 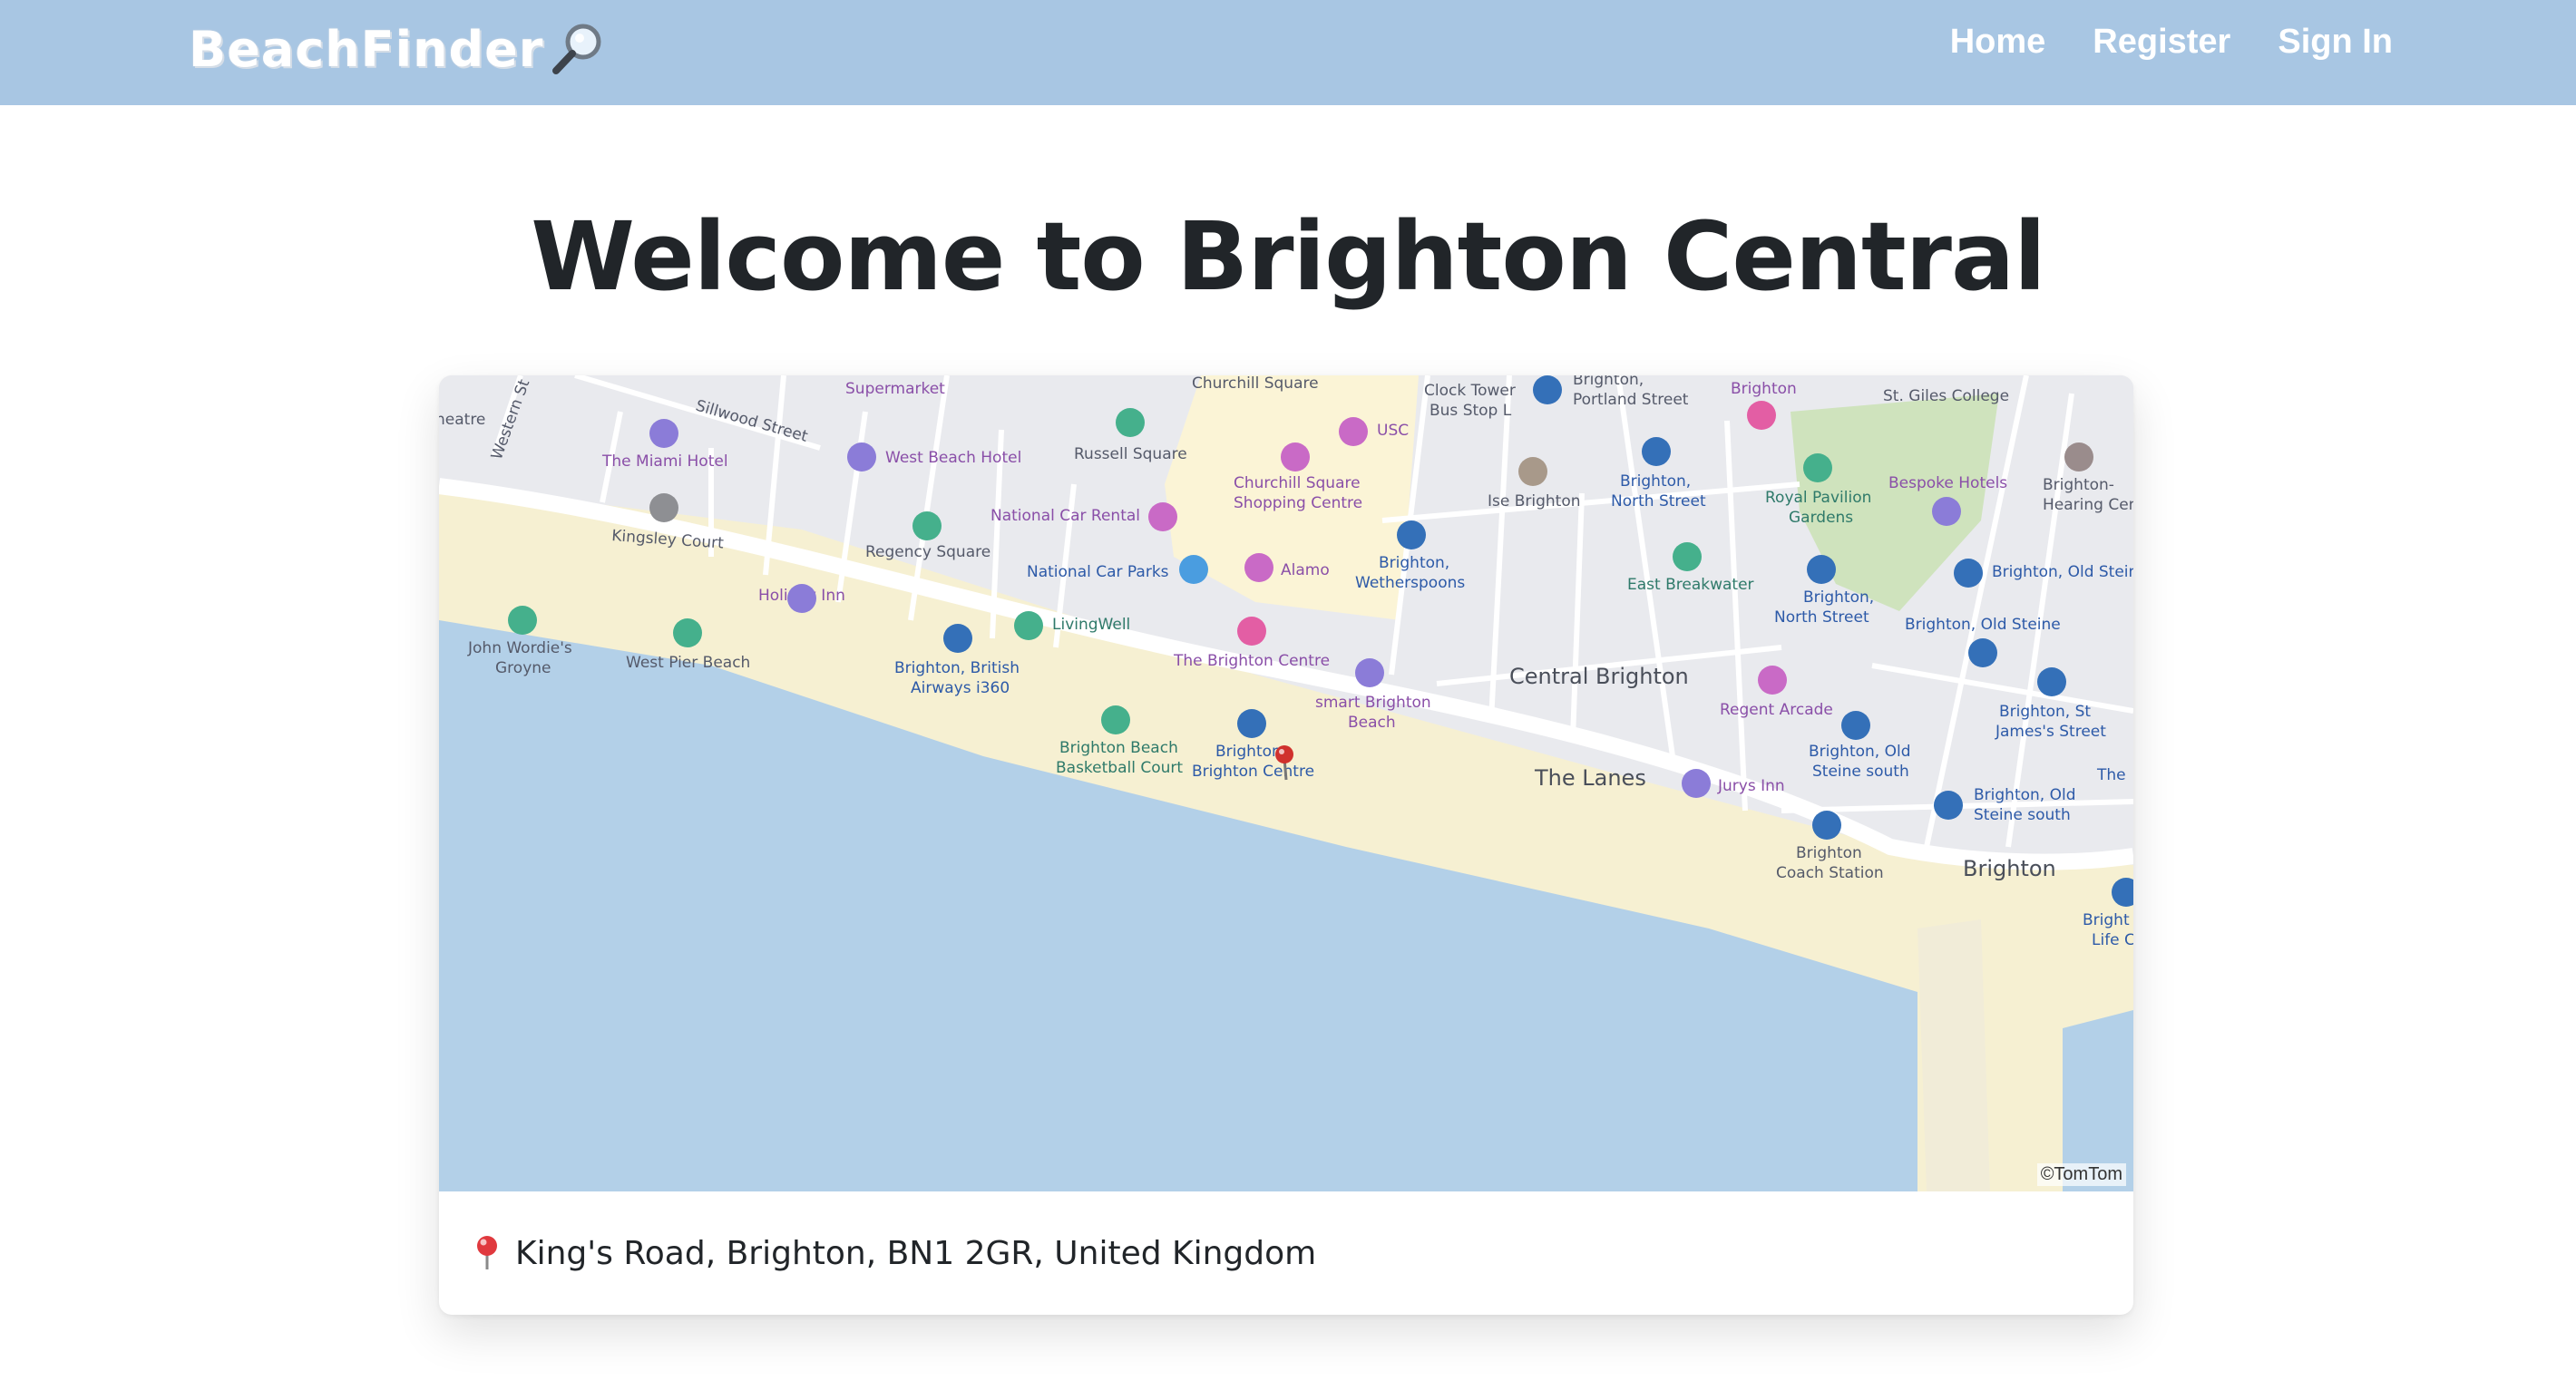 I want to click on map-label: The Brighton Centre, so click(x=1251, y=661).